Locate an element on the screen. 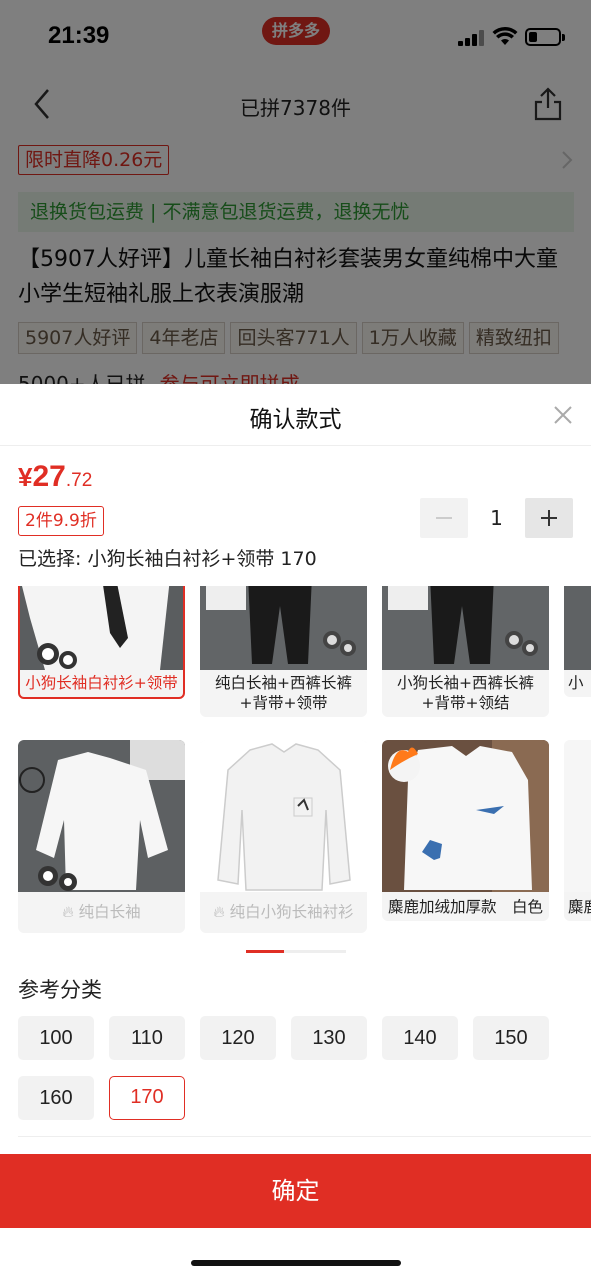 This screenshot has height=1280, width=591. page-indicator is located at coordinates (296, 951).